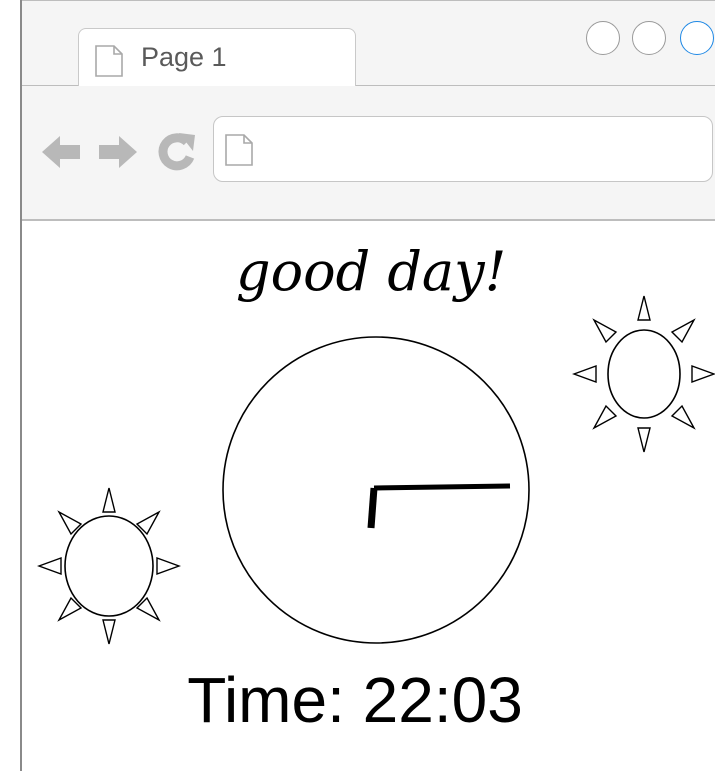 The image size is (715, 771). Describe the element at coordinates (479, 150) in the screenshot. I see `address-input` at that location.